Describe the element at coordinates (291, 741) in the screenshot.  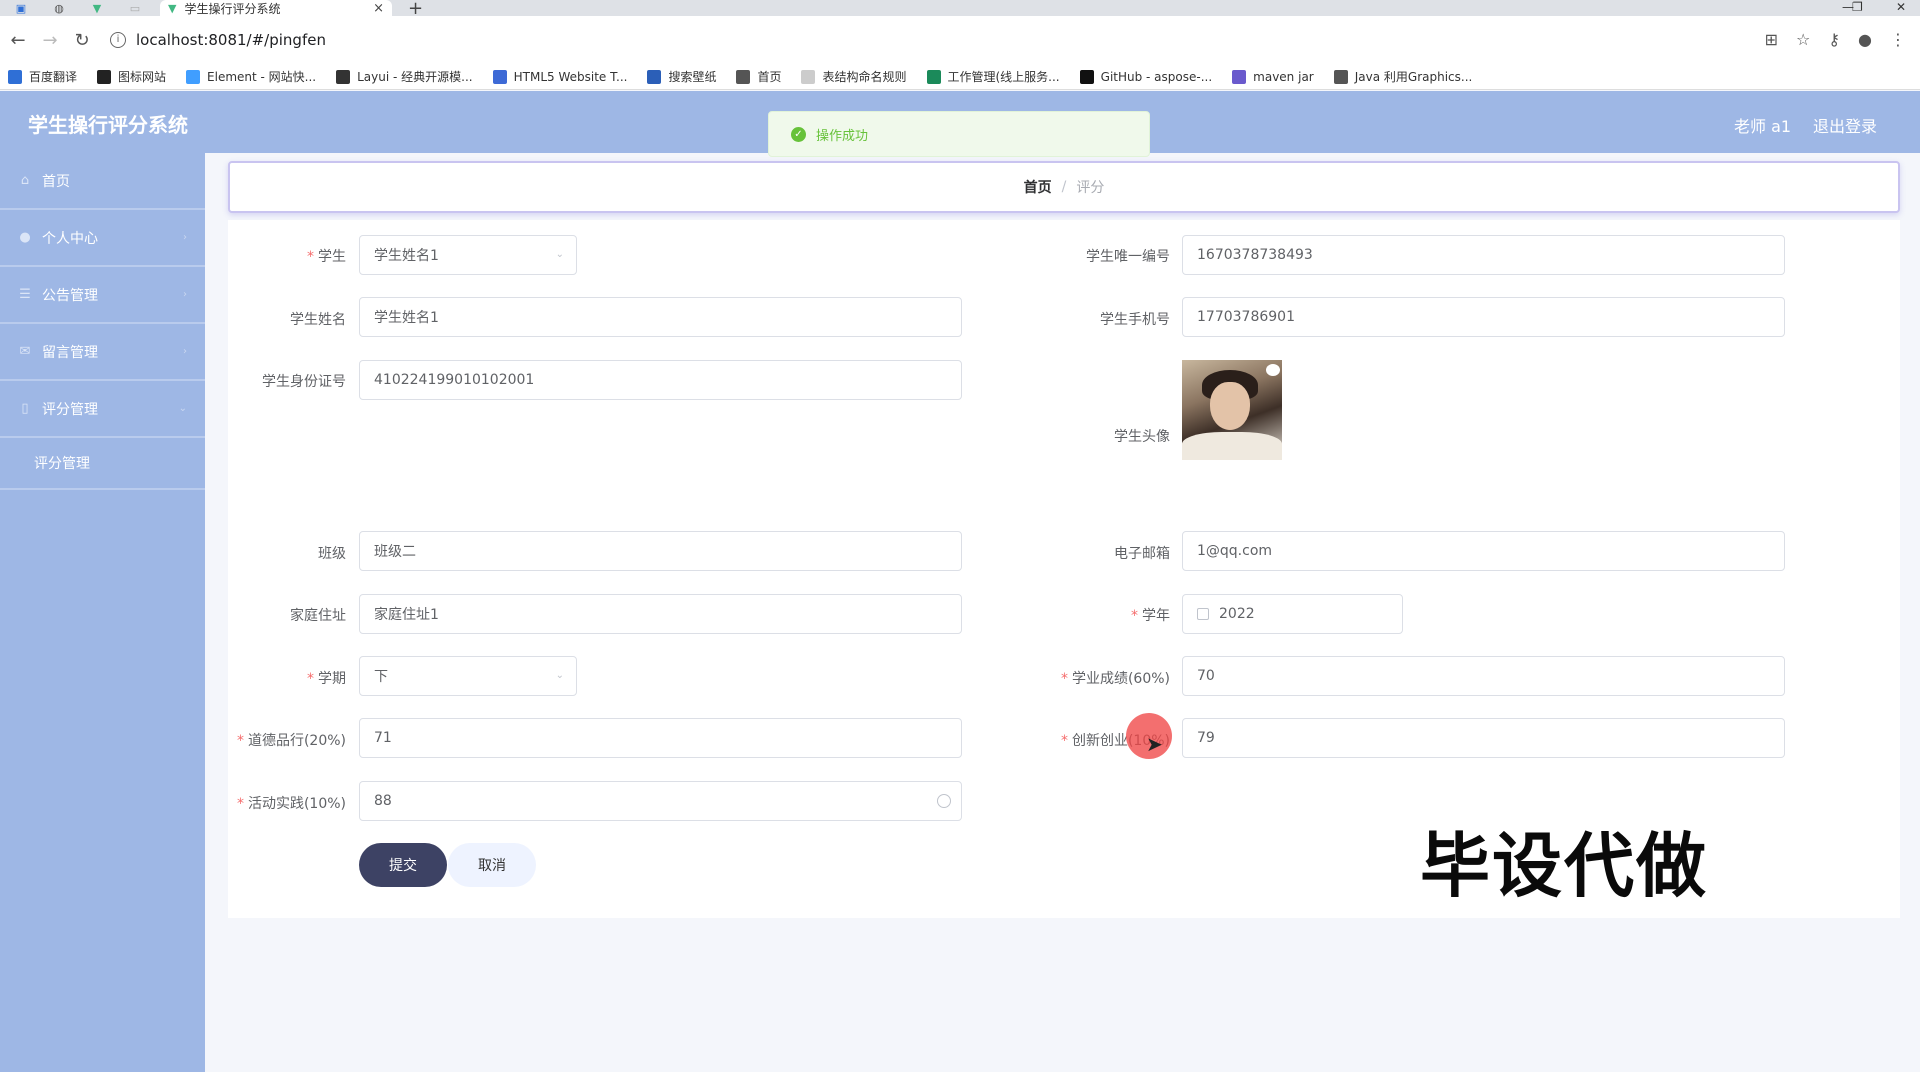
I see `morality-label: * 道德品行(20%)` at that location.